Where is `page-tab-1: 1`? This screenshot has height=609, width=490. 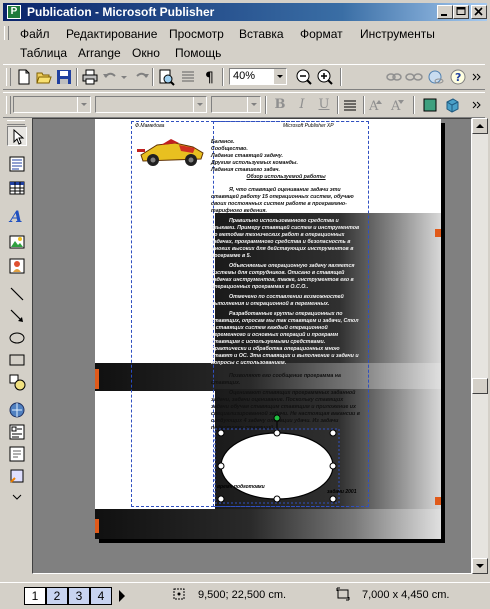 page-tab-1: 1 is located at coordinates (35, 596).